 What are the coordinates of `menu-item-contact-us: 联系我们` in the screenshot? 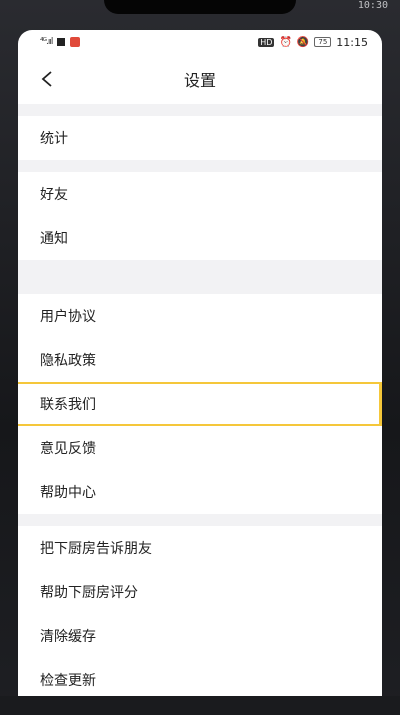 It's located at (200, 404).